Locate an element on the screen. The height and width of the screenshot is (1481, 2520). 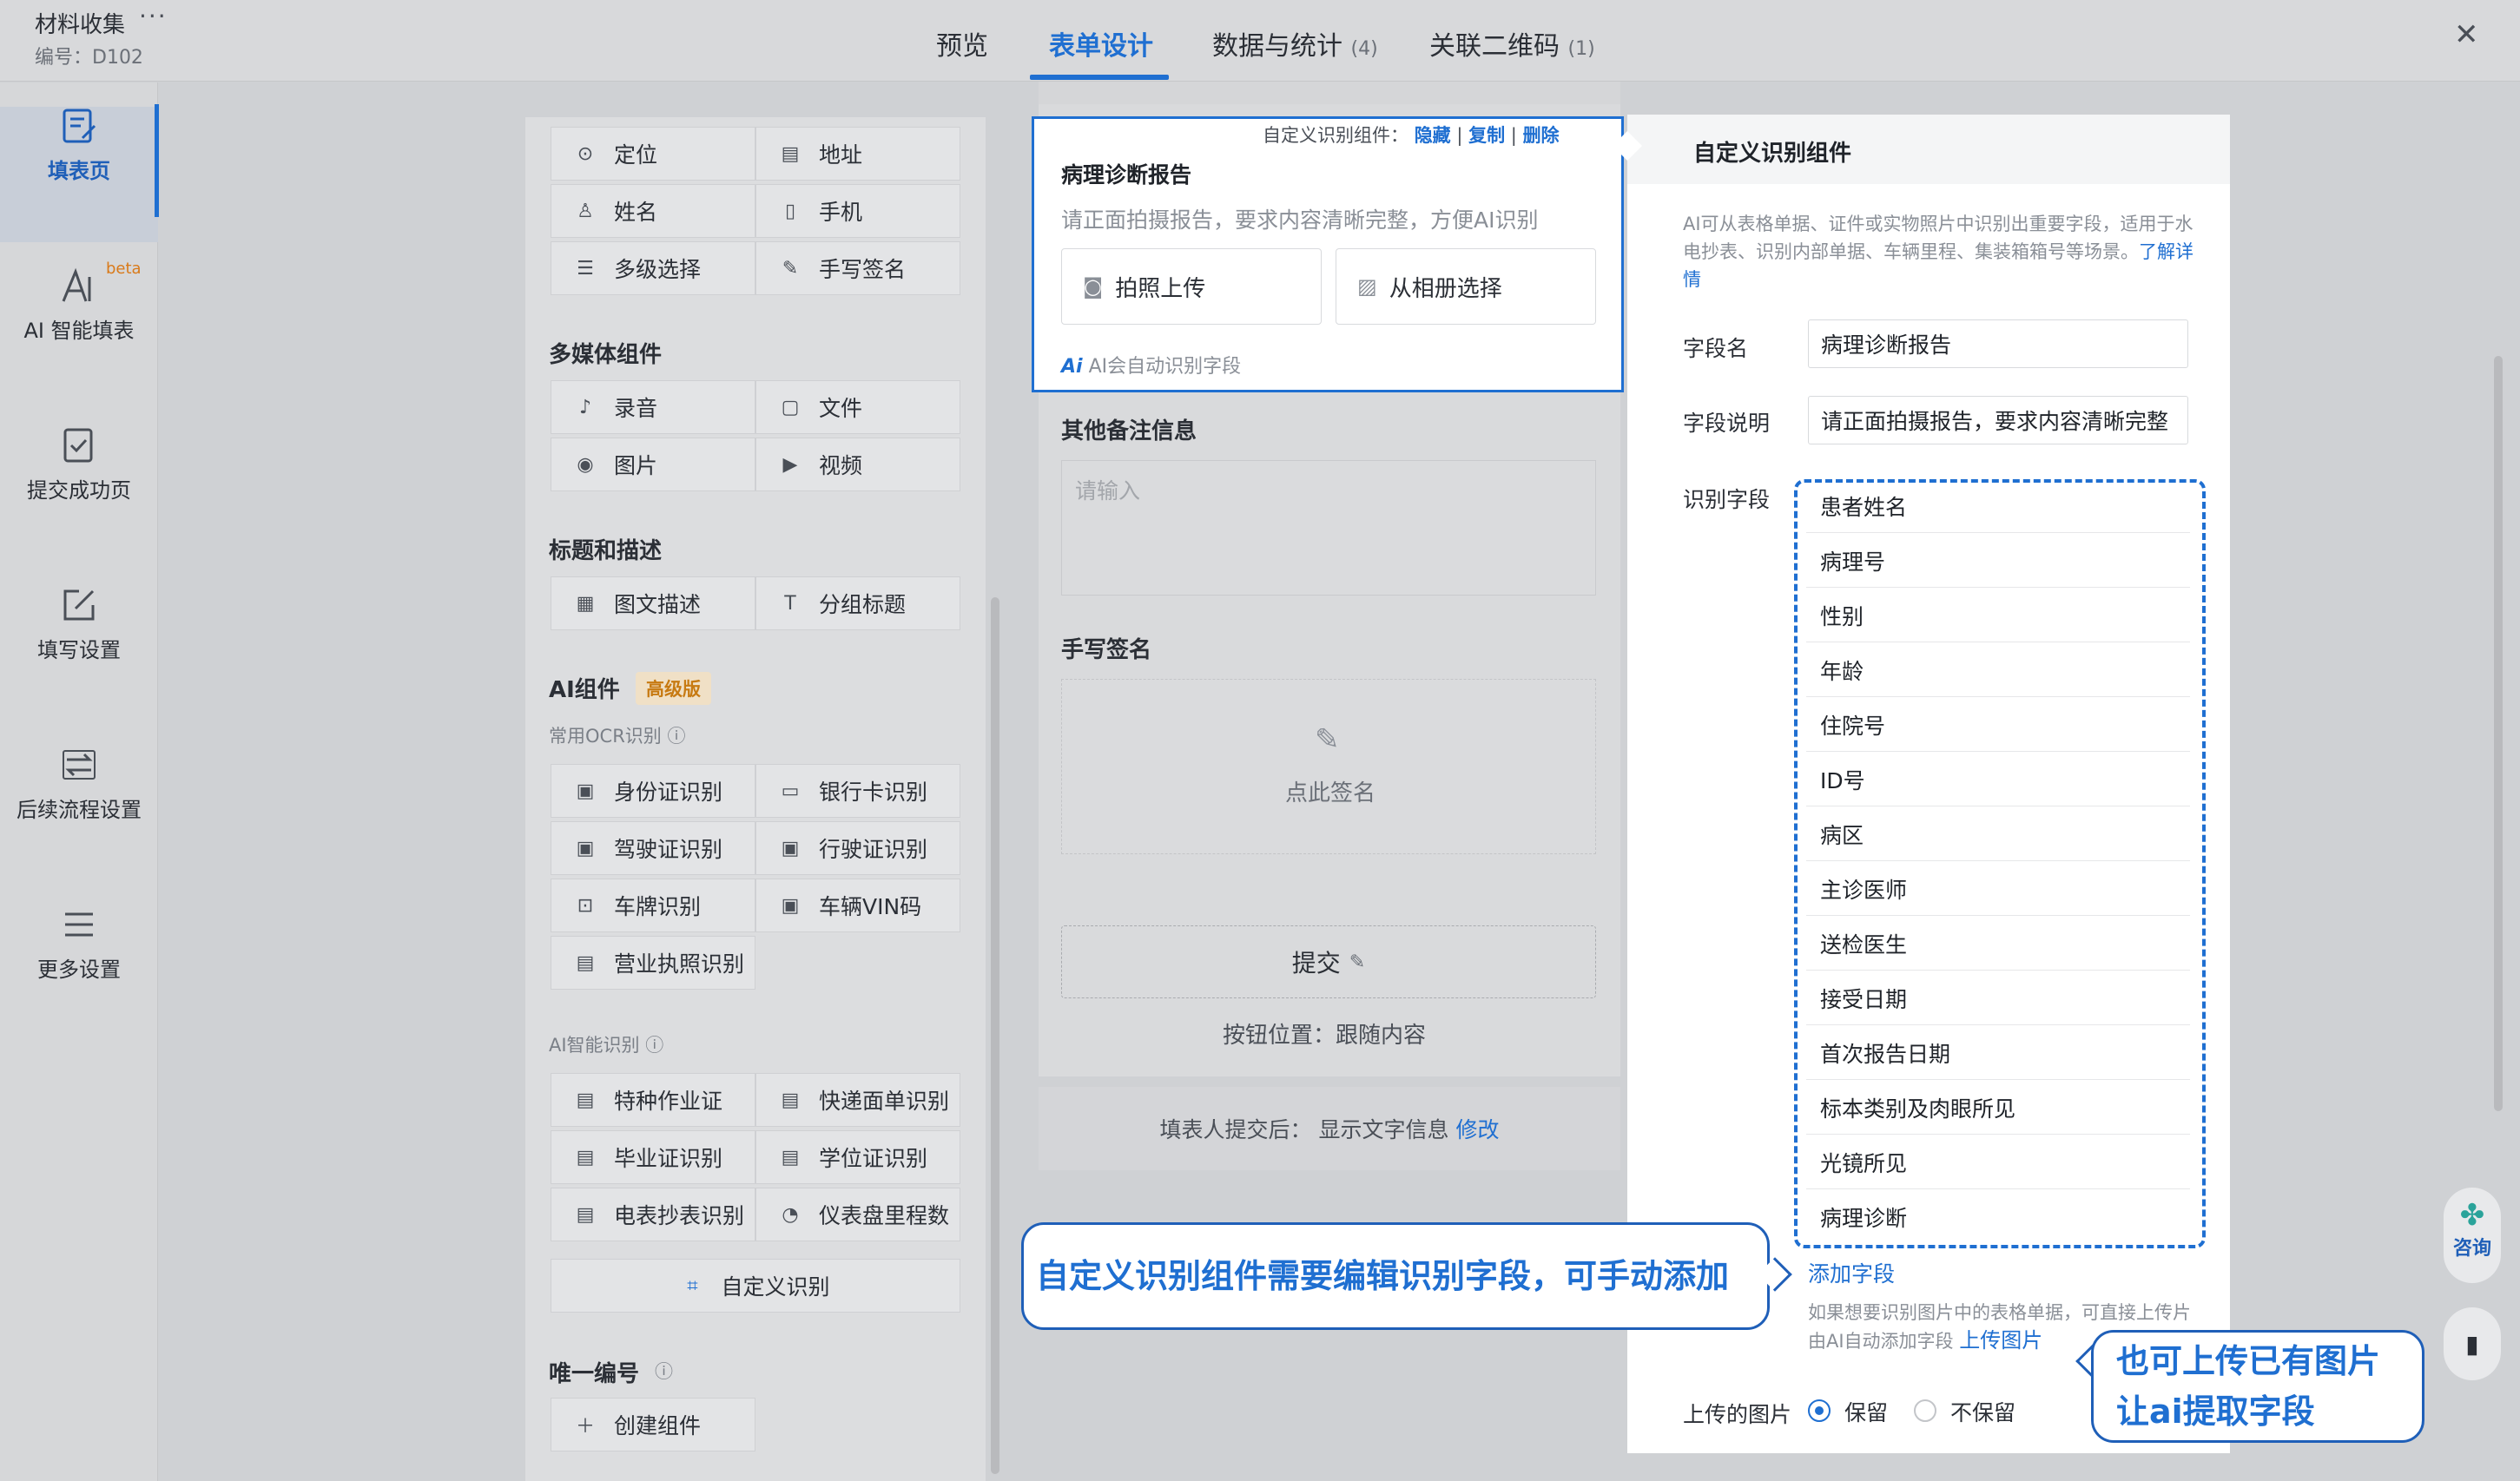
recognize-field-item: 光镜所见 is located at coordinates (1998, 1162).